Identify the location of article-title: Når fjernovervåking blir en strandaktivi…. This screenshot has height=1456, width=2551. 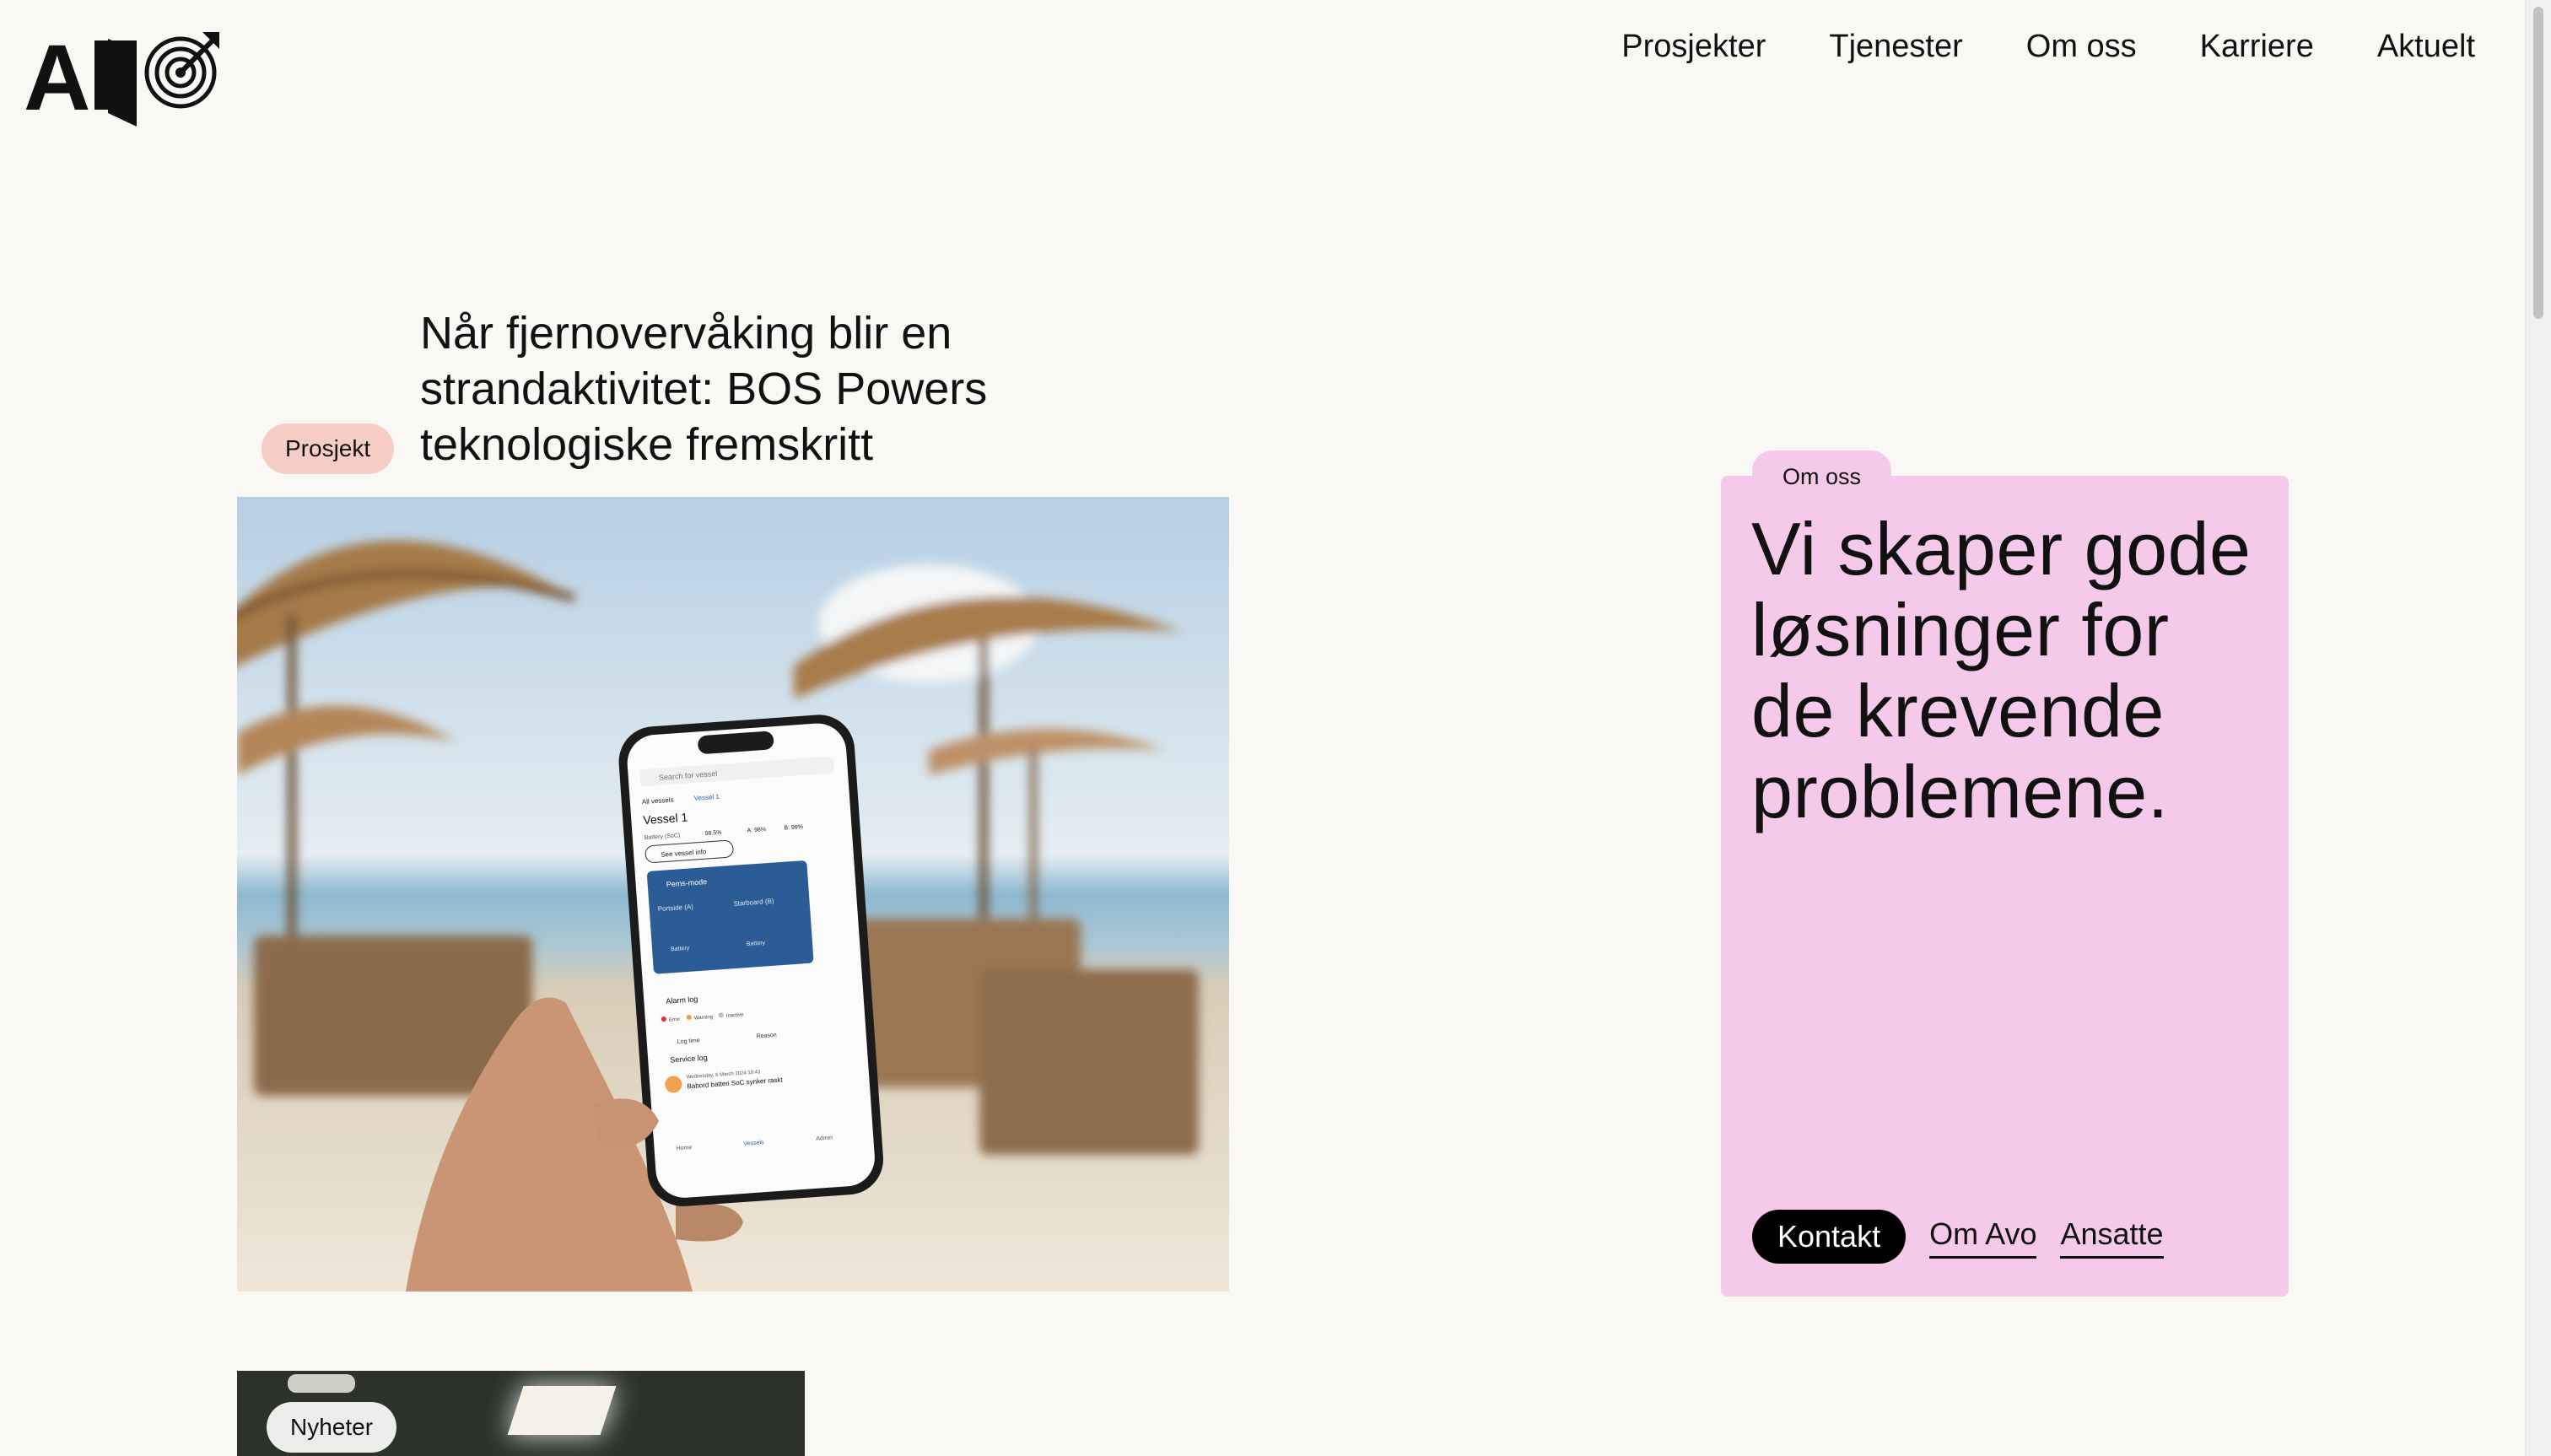
(766, 388).